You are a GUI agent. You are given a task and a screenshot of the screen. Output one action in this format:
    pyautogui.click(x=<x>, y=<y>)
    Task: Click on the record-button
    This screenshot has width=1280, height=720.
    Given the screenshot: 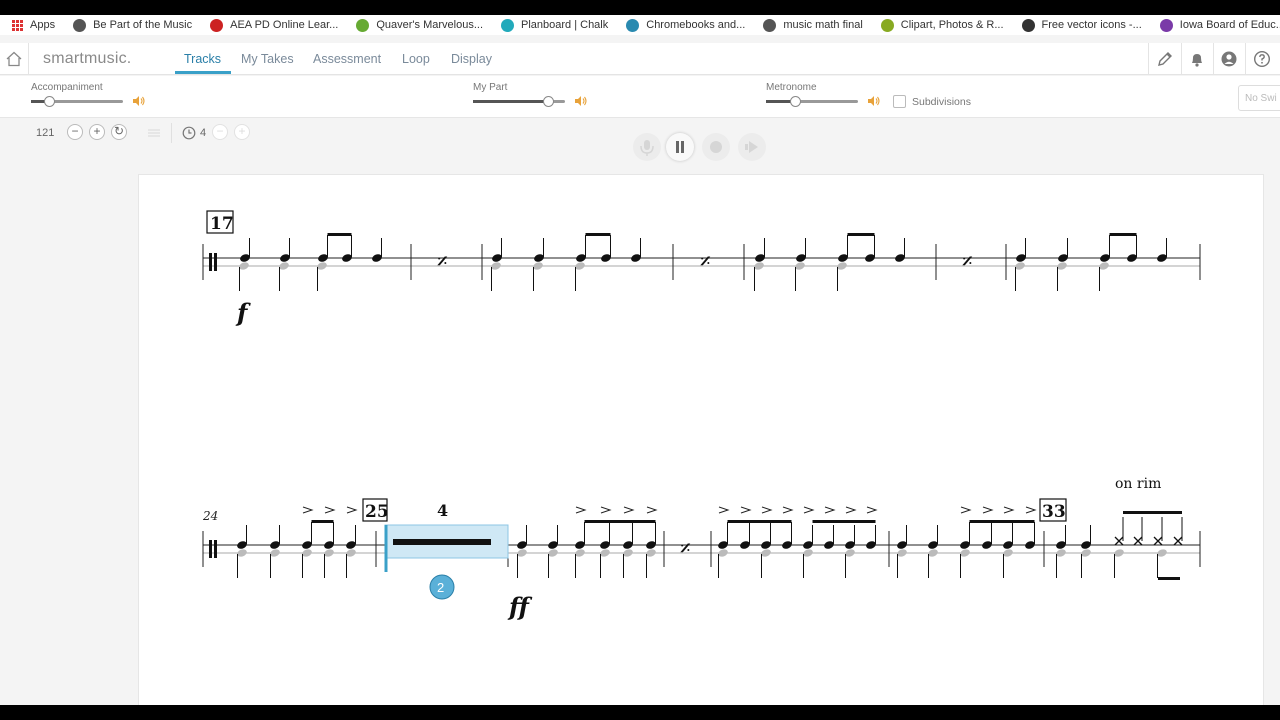 What is the action you would take?
    pyautogui.click(x=716, y=147)
    